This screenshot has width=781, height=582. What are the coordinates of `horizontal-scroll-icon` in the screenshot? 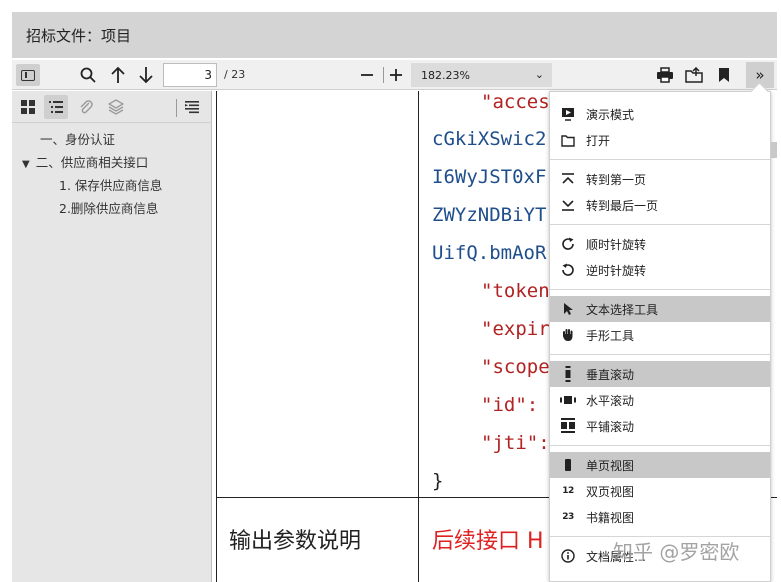 It's located at (568, 400).